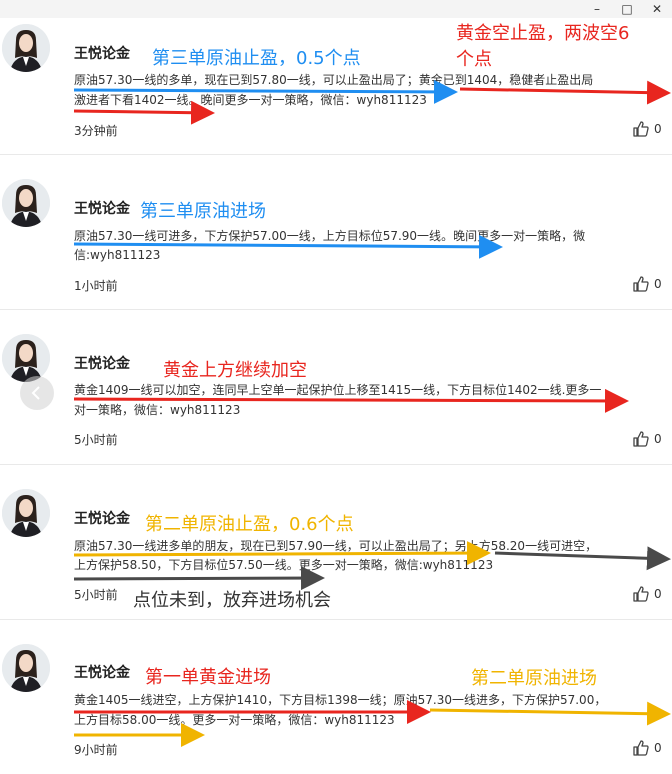  What do you see at coordinates (534, 678) in the screenshot?
I see `annotation-label: 第二单原油进场` at bounding box center [534, 678].